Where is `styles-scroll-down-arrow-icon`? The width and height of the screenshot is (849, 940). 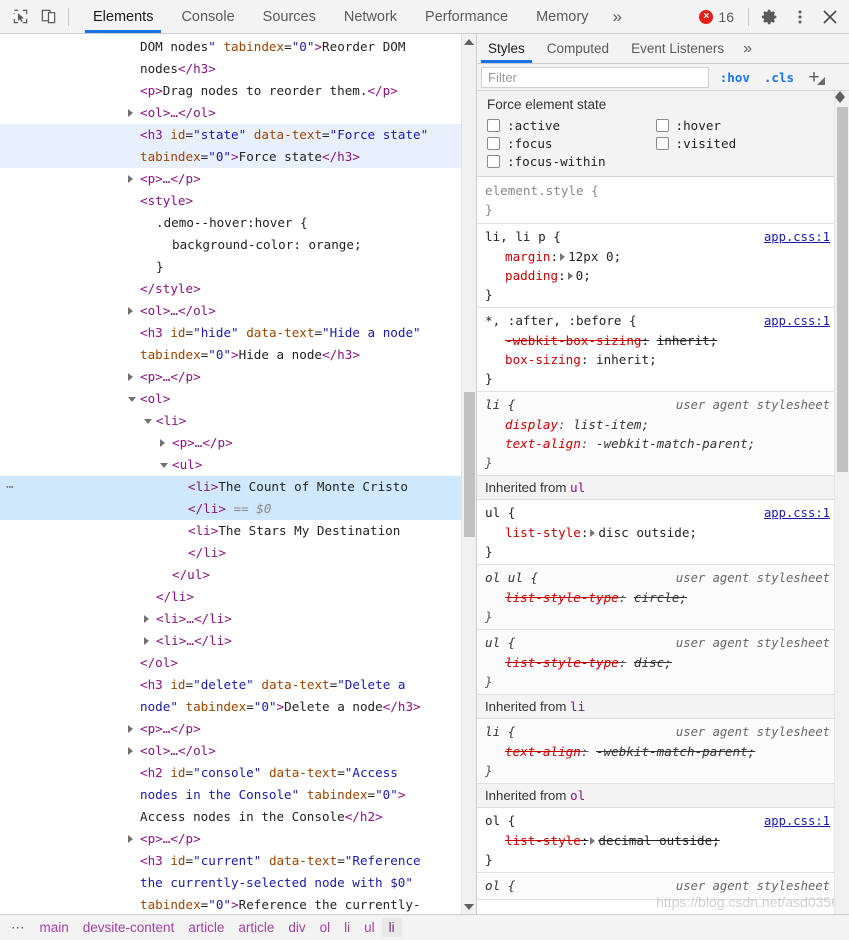 styles-scroll-down-arrow-icon is located at coordinates (842, 100).